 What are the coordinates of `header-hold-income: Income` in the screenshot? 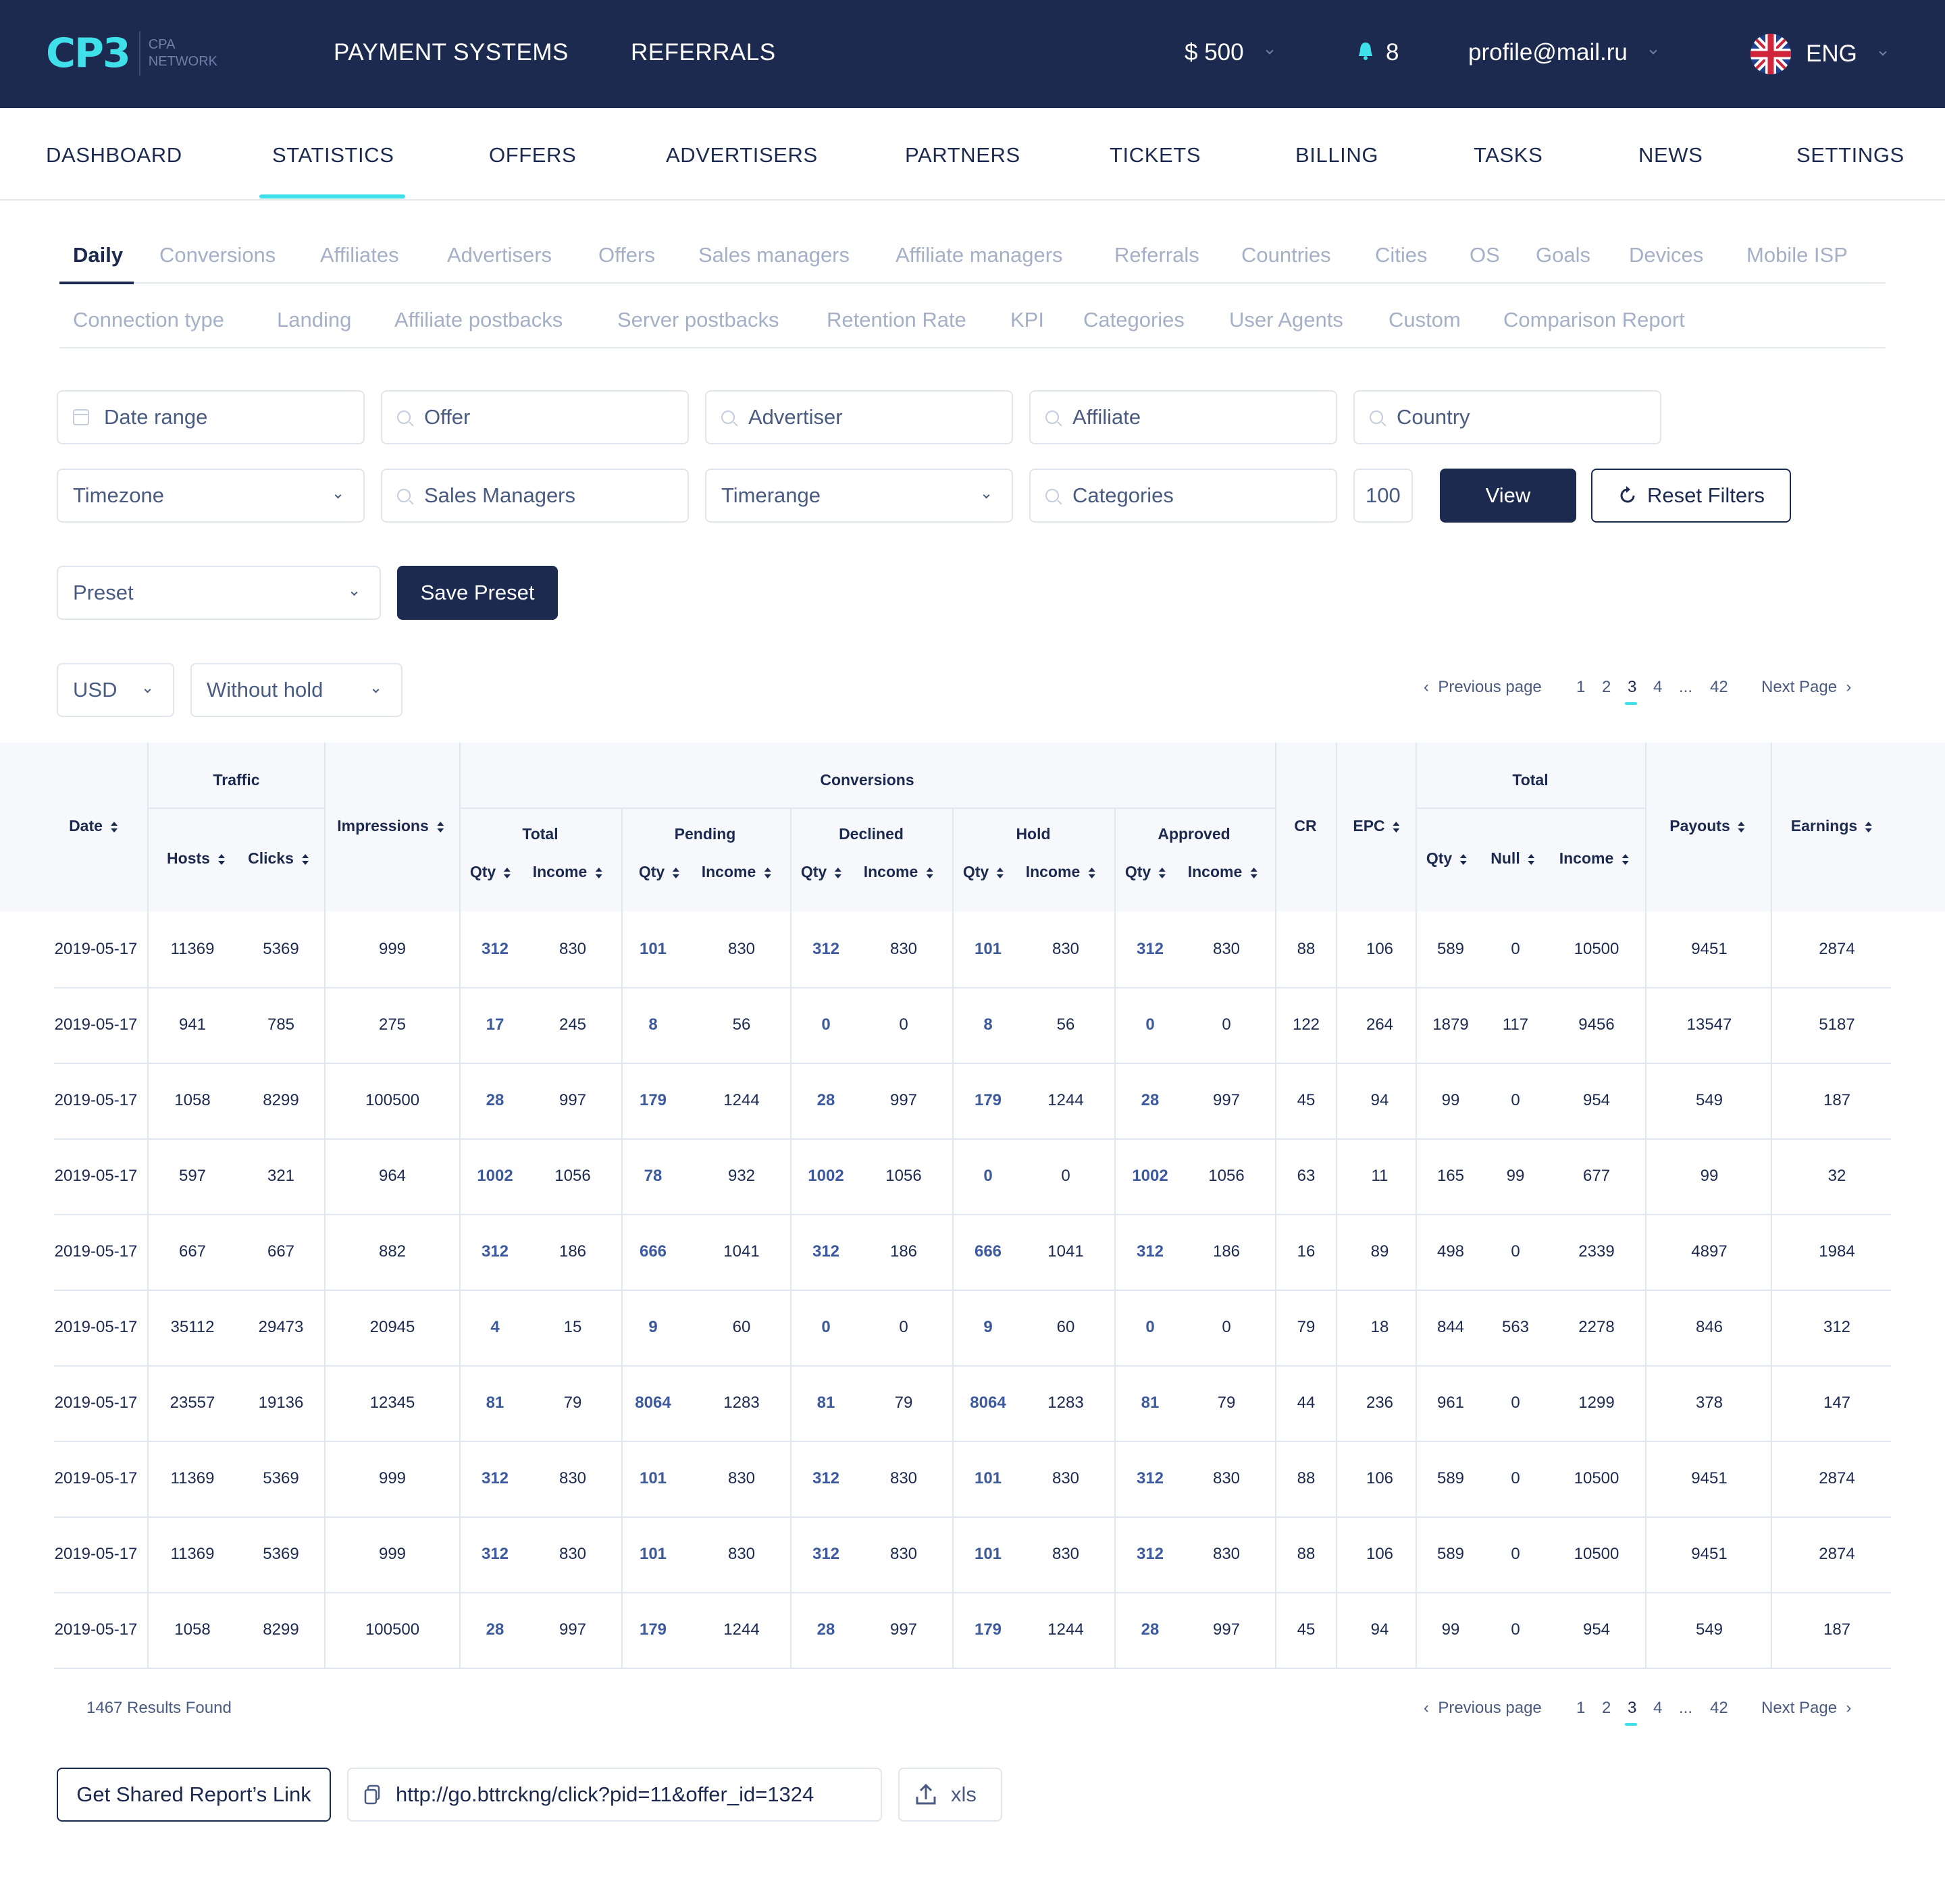 It's located at (1060, 872).